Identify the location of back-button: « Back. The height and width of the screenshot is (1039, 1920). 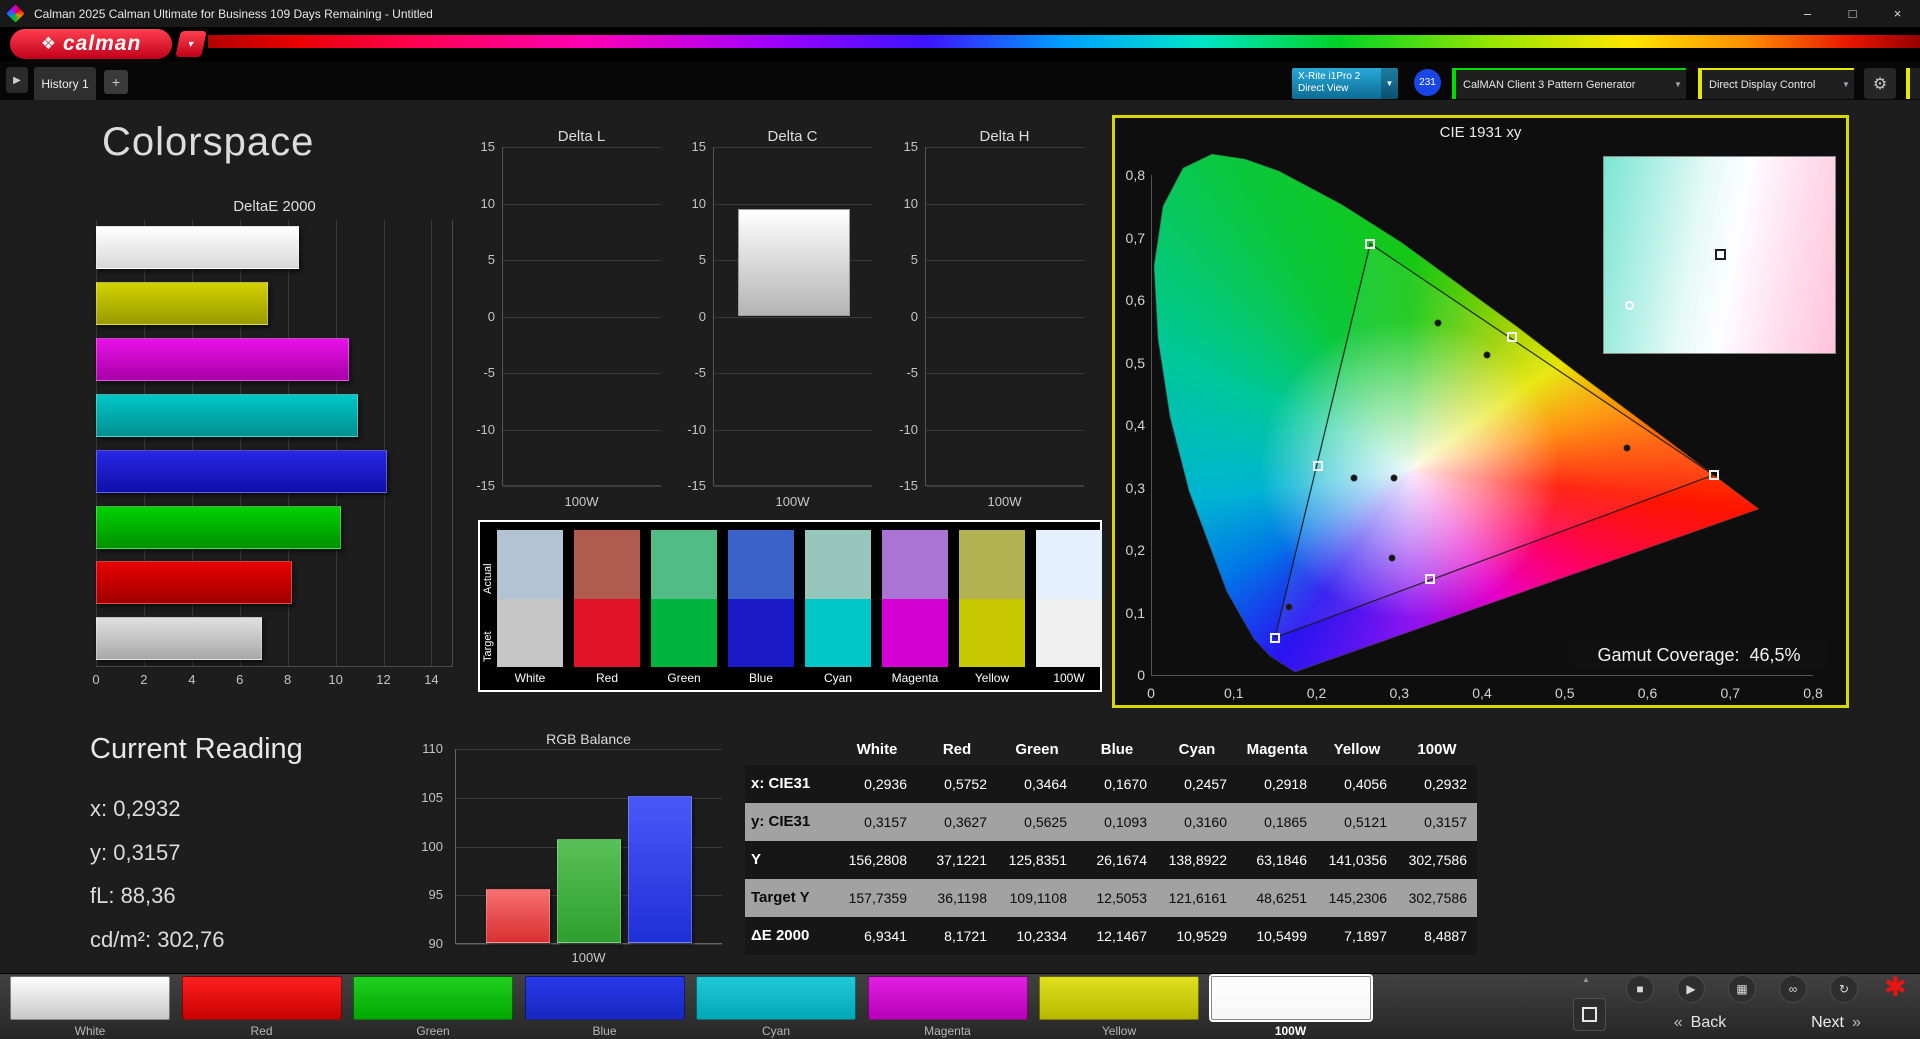
(1700, 1023).